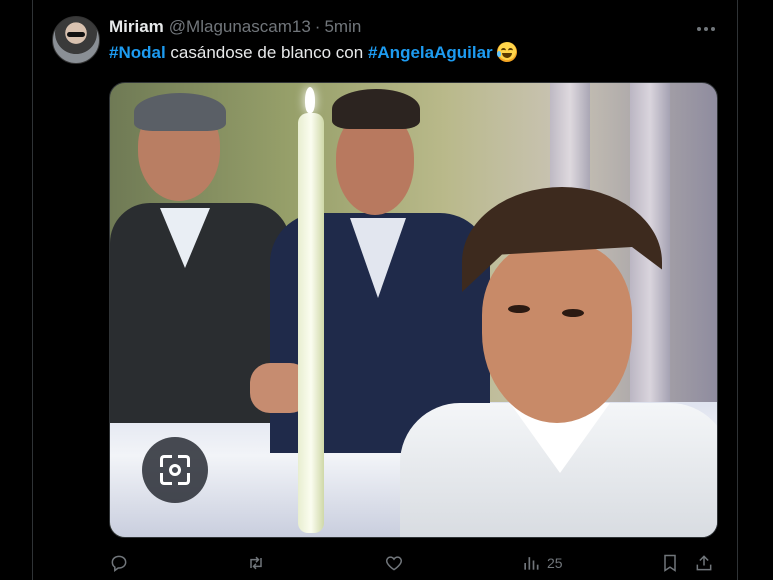  Describe the element at coordinates (136, 27) in the screenshot. I see `display-name: Miriam` at that location.